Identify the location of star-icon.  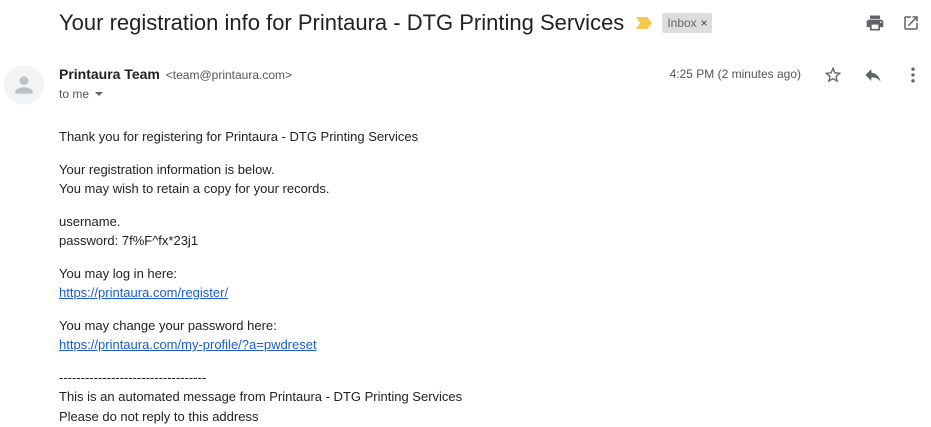
(833, 74).